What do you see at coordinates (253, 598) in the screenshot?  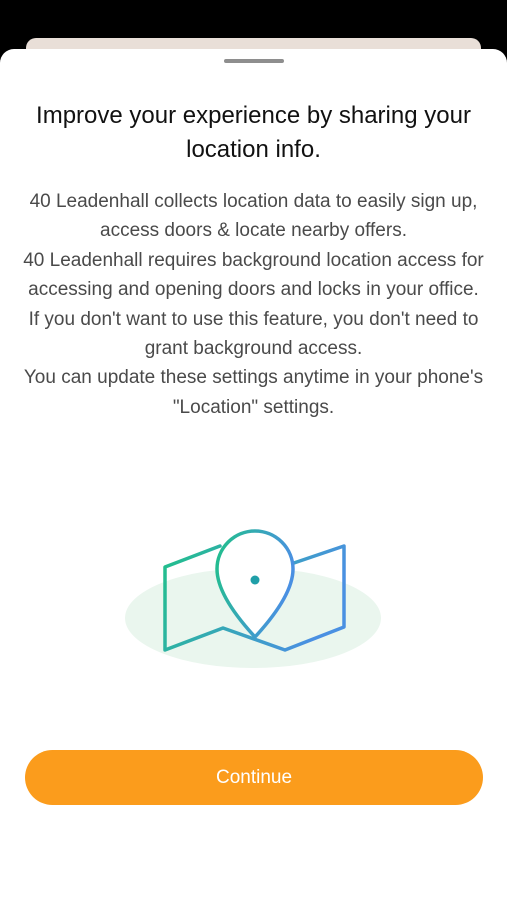 I see `map-with-location-pin-icon` at bounding box center [253, 598].